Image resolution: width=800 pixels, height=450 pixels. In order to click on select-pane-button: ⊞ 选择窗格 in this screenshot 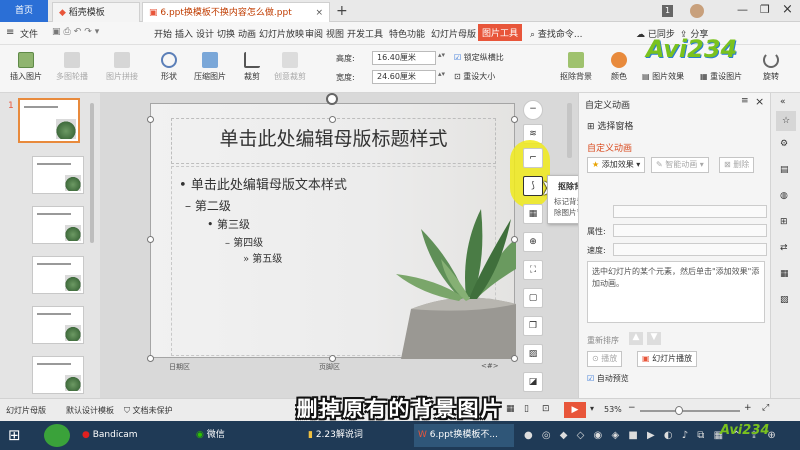, I will do `click(610, 125)`.